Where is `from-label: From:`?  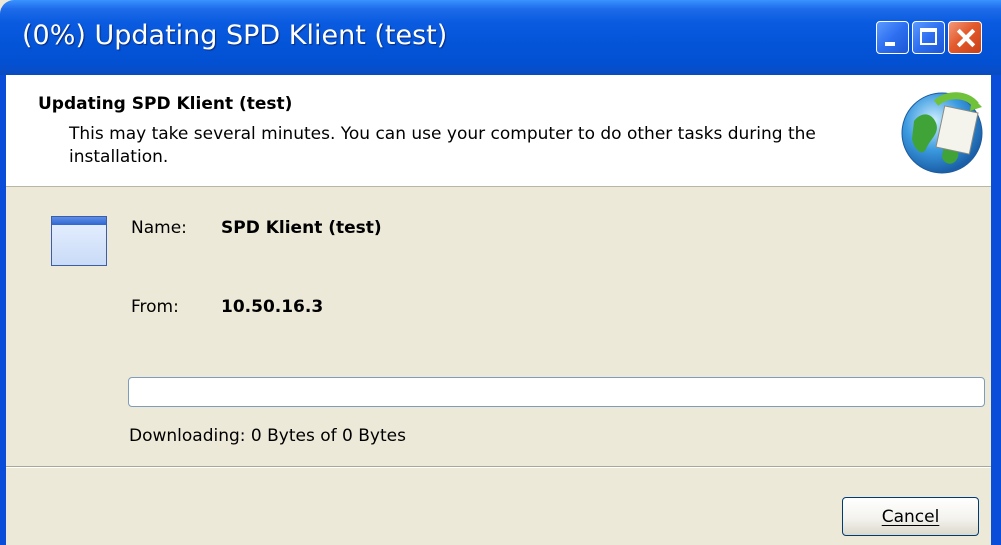
from-label: From: is located at coordinates (155, 307).